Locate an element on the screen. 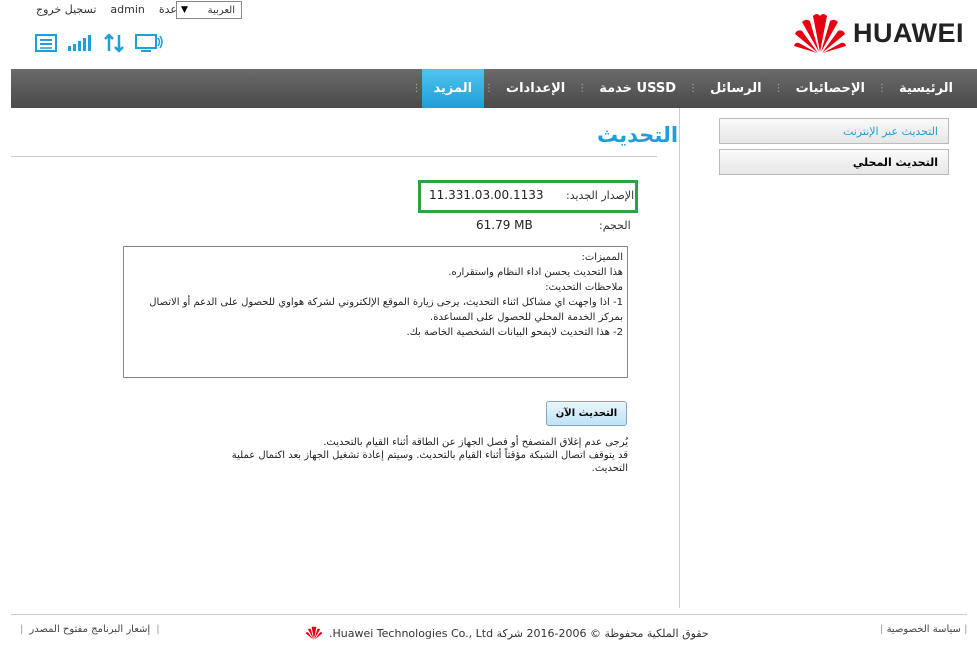 This screenshot has height=661, width=977. nav-statistics: الإحصائيات is located at coordinates (830, 88).